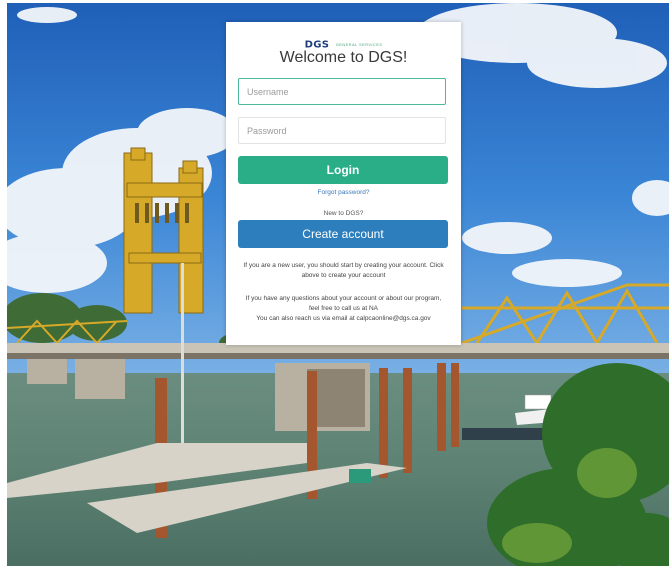 The width and height of the screenshot is (671, 569). I want to click on login-button: Login, so click(343, 170).